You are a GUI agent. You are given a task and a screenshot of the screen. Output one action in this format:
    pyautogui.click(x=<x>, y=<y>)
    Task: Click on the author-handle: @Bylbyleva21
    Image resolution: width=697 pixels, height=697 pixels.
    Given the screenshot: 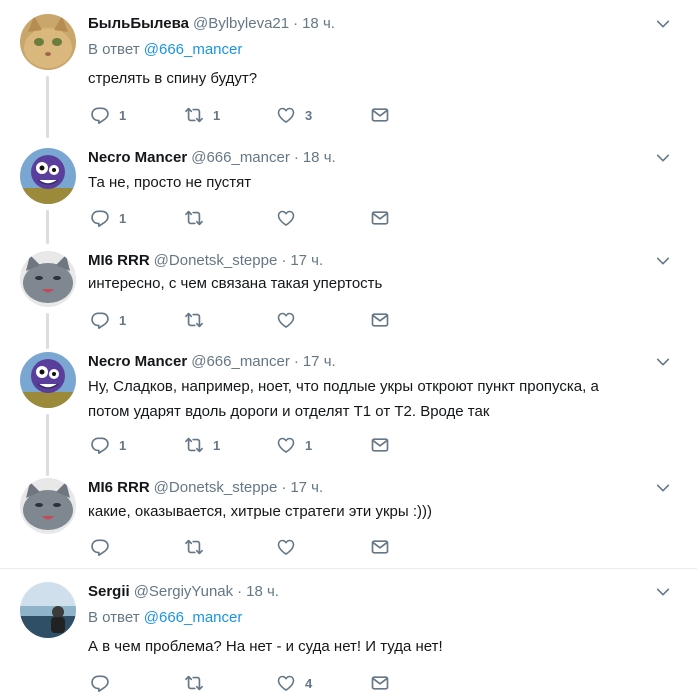 What is the action you would take?
    pyautogui.click(x=241, y=23)
    